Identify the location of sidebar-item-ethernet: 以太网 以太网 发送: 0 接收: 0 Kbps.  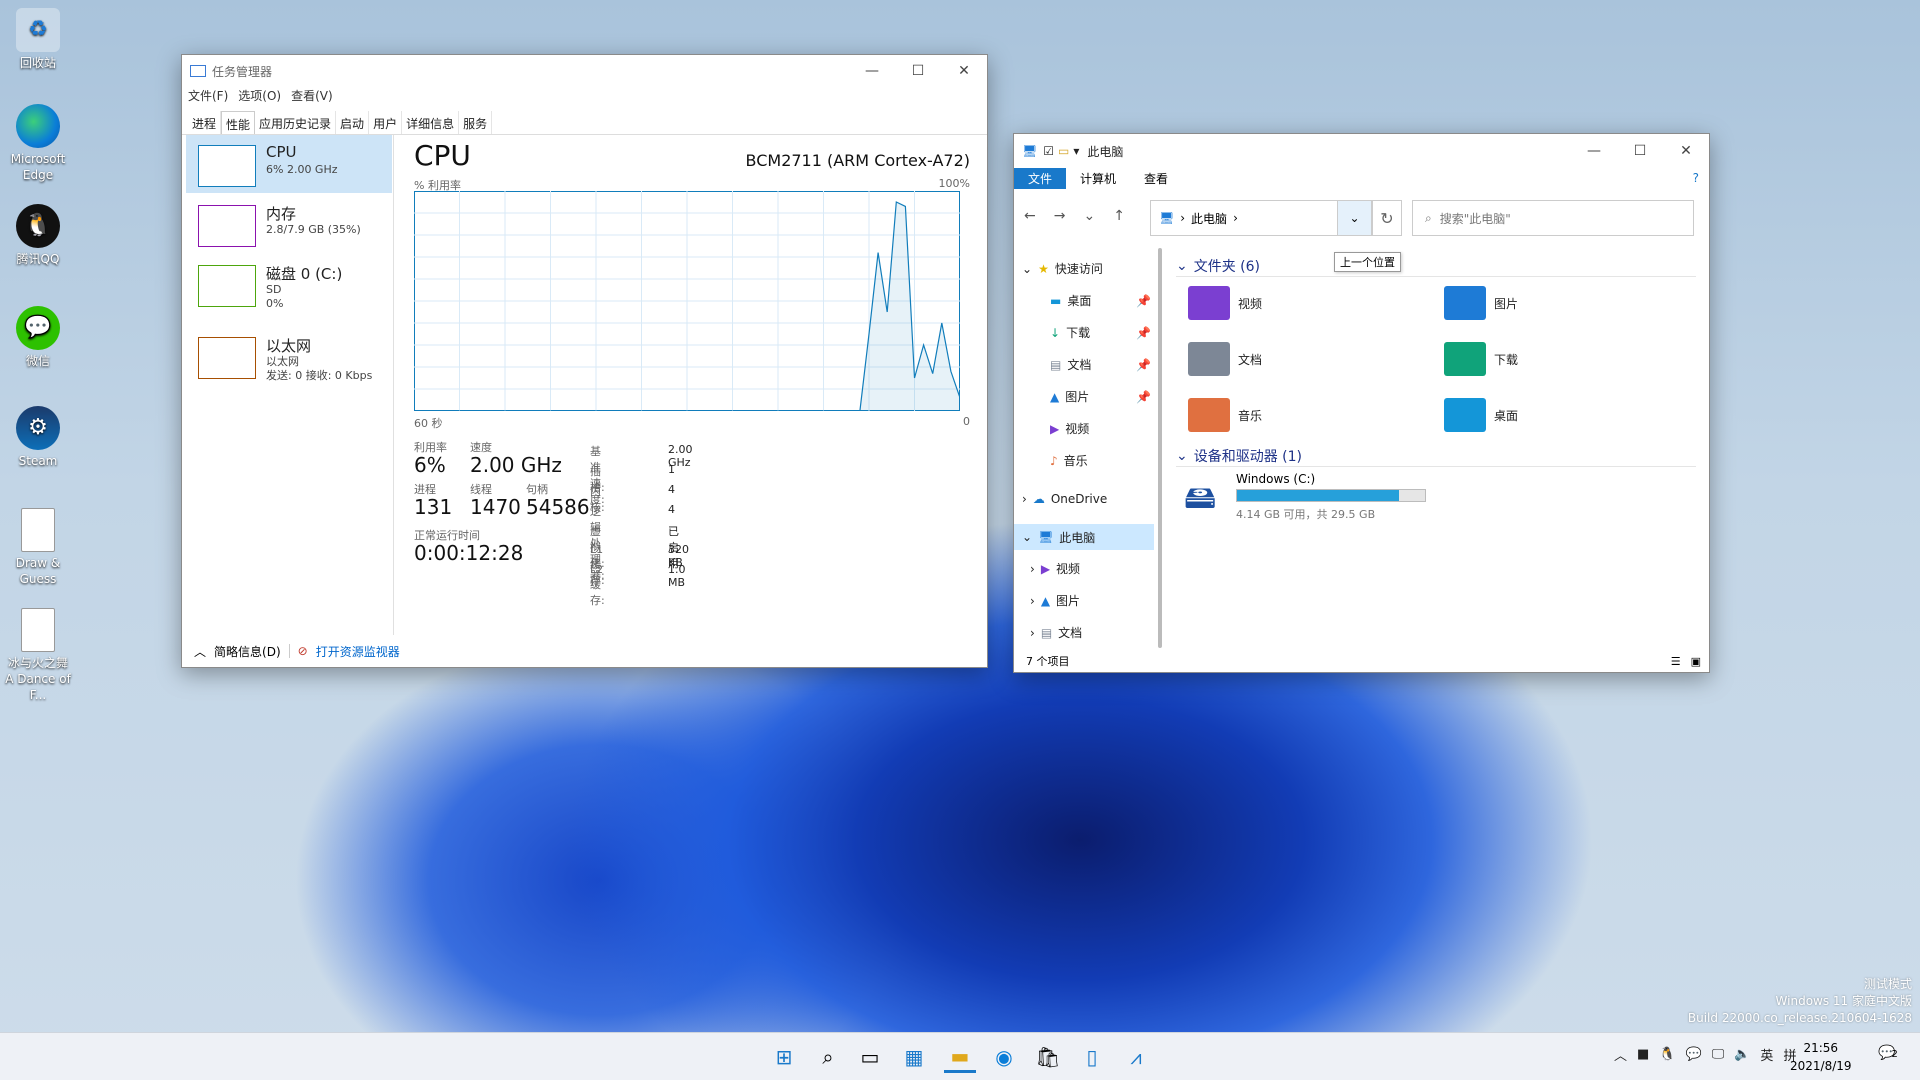
(289, 356).